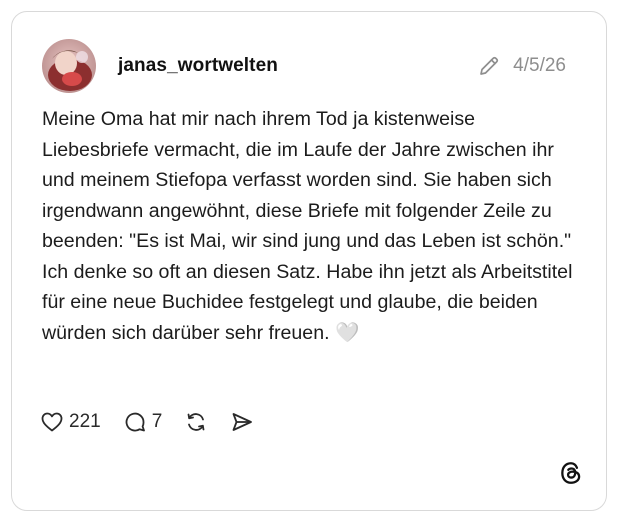 The image size is (620, 524). I want to click on username: janas_wortwelten, so click(198, 66).